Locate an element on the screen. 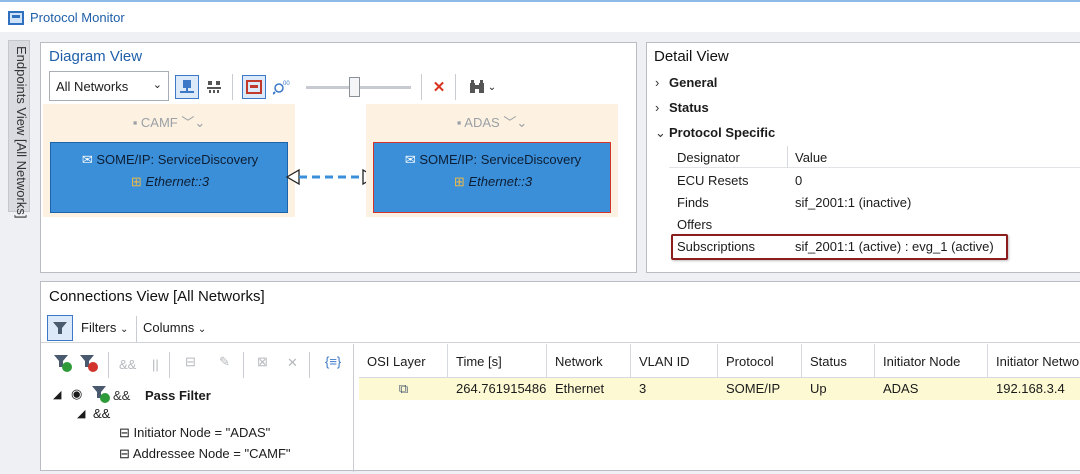 The image size is (1080, 474). block-filter-icon is located at coordinates (89, 363).